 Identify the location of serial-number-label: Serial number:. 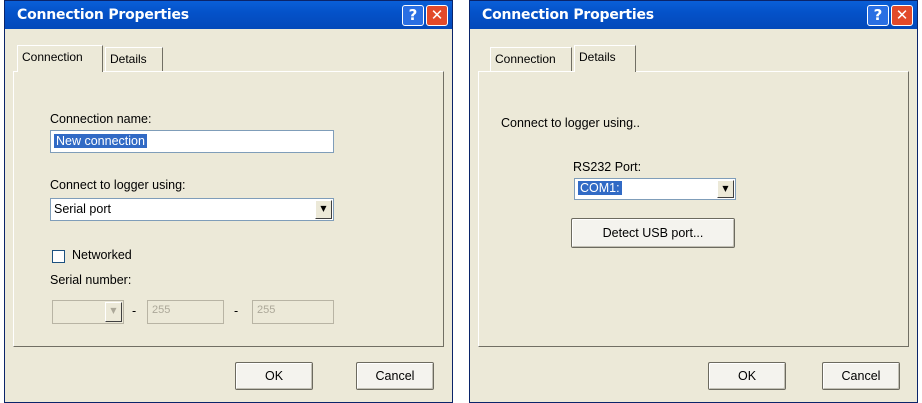
(91, 280).